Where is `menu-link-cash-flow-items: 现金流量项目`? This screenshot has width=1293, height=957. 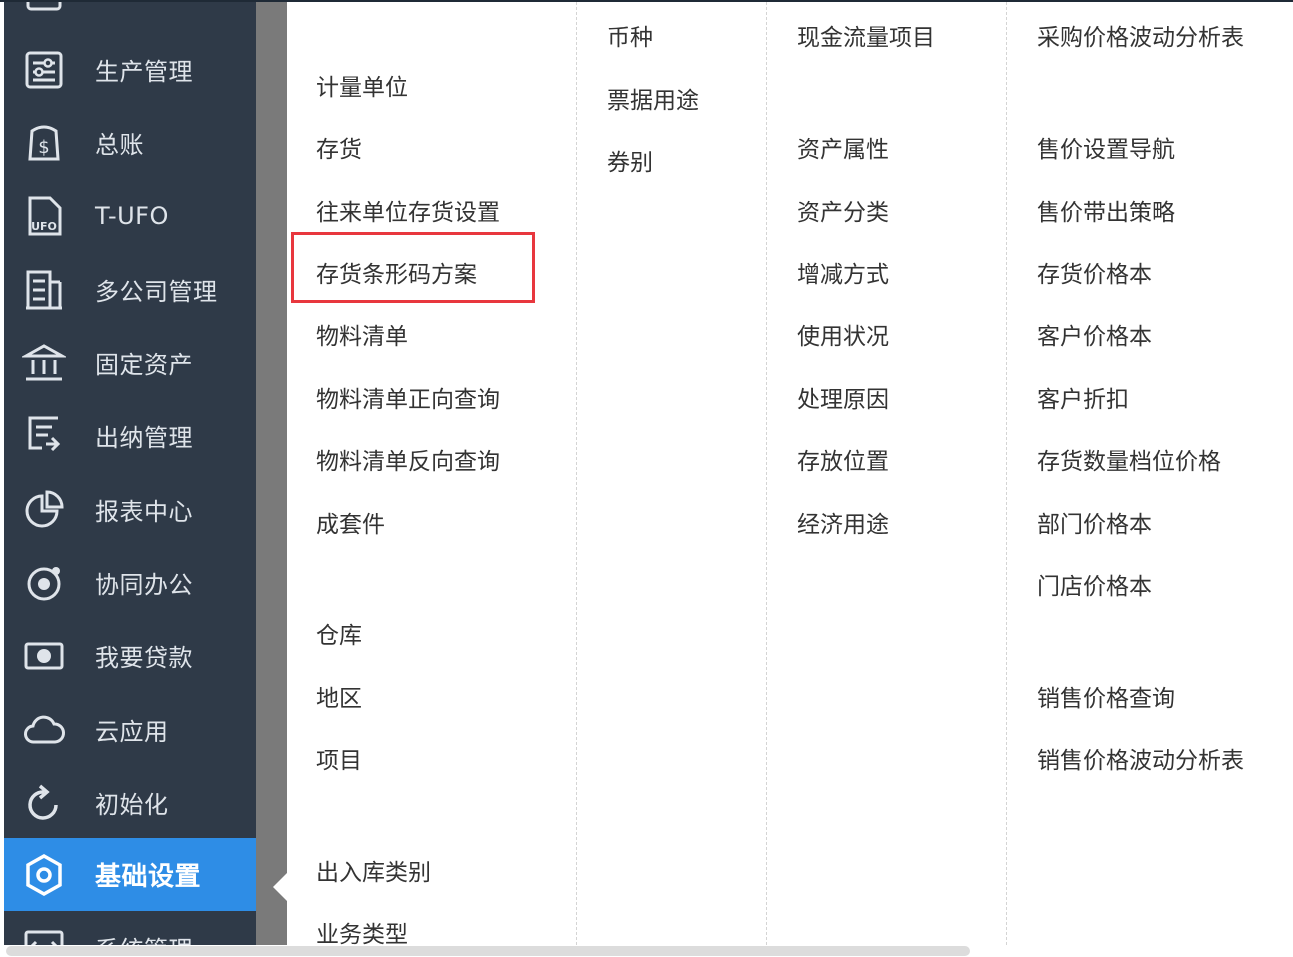
menu-link-cash-flow-items: 现金流量项目 is located at coordinates (866, 38).